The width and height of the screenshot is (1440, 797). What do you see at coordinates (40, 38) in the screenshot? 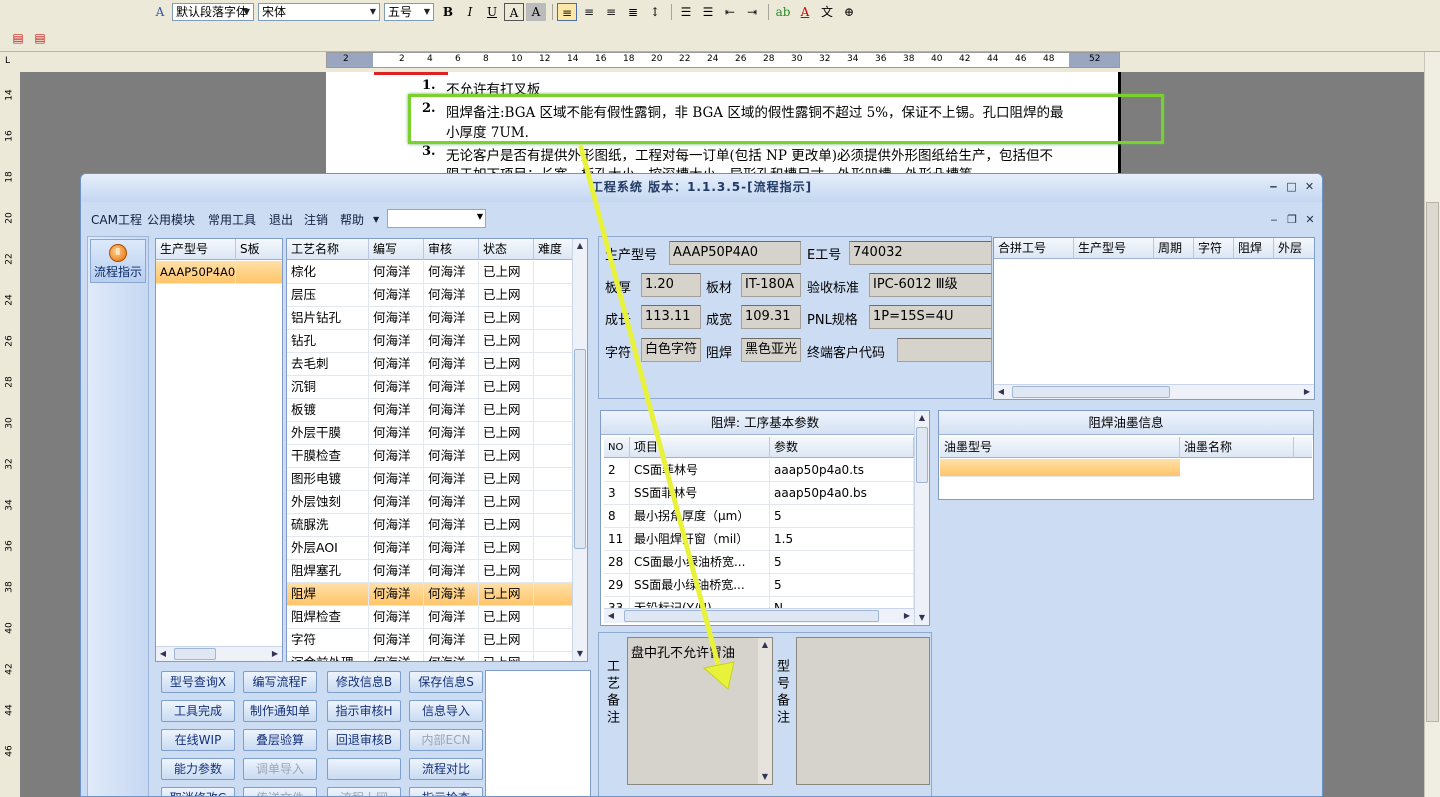
I see `pdf-settings-icon: ▤` at bounding box center [40, 38].